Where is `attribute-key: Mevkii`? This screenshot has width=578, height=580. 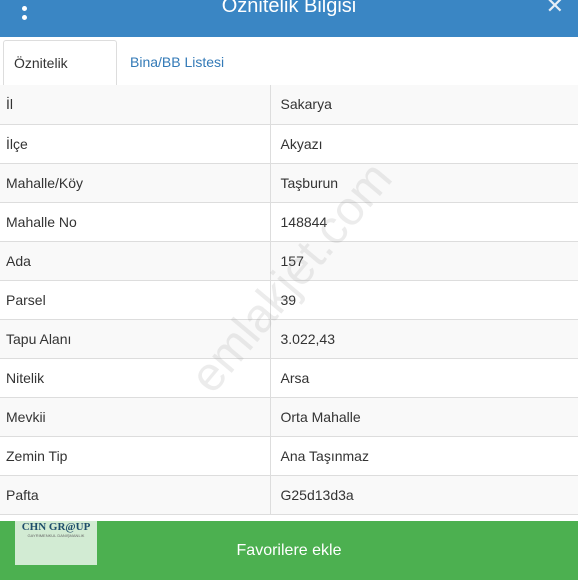 attribute-key: Mevkii is located at coordinates (135, 417).